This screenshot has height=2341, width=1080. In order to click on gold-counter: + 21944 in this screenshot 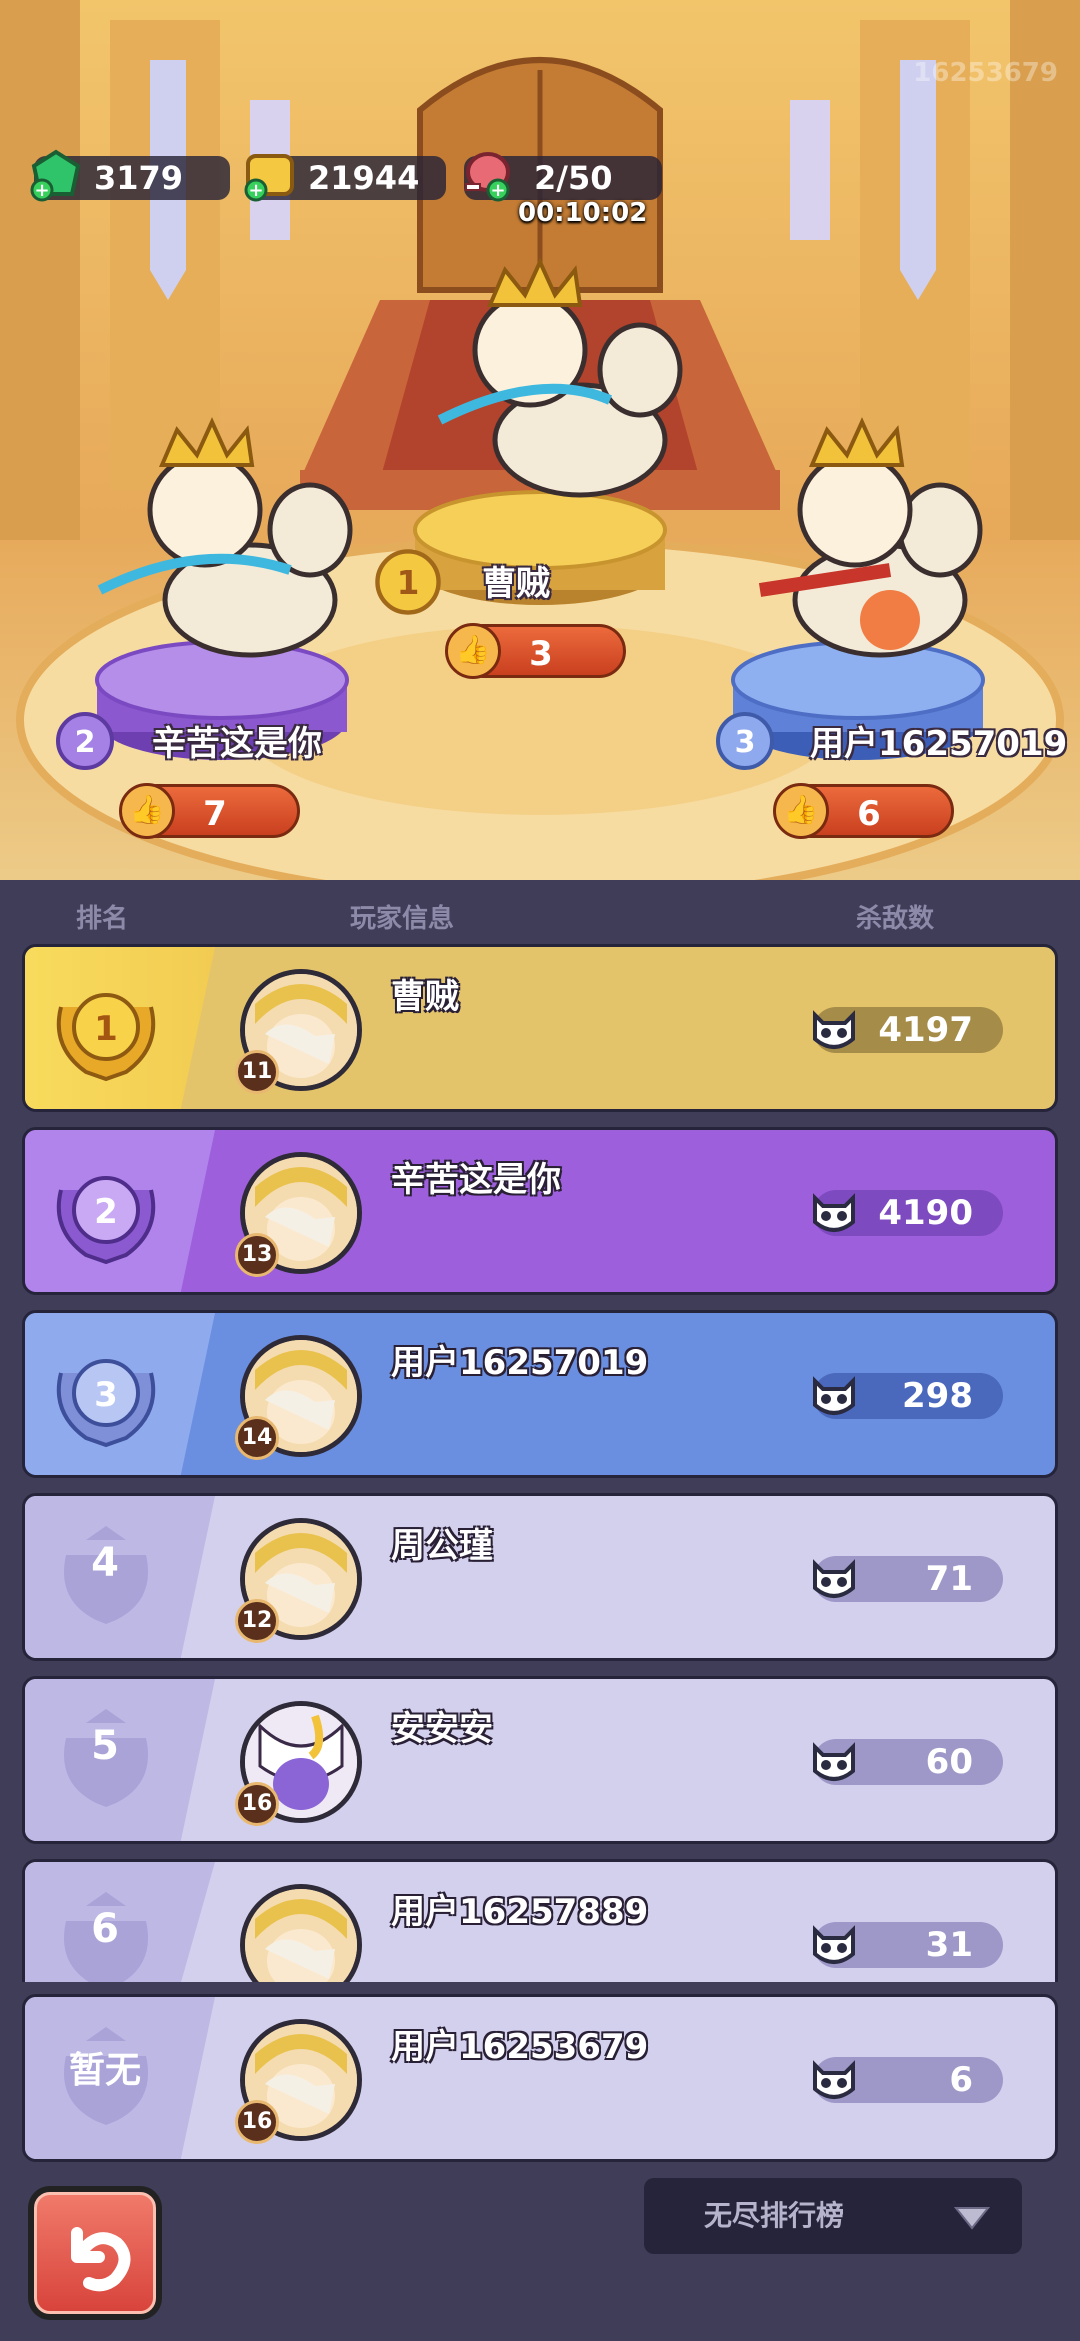, I will do `click(345, 178)`.